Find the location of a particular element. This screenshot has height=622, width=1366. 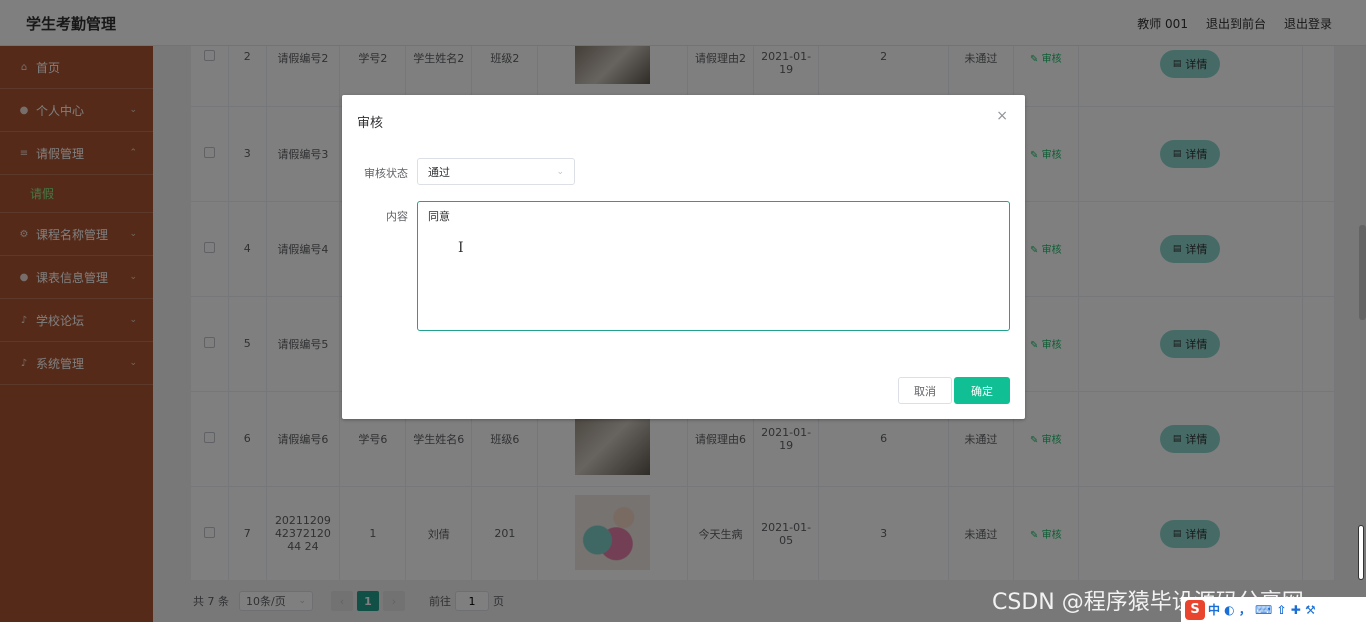

ime-controls: 中 ◐ ， ⌨ ⇧ ✚ ⚒ is located at coordinates (1262, 609).